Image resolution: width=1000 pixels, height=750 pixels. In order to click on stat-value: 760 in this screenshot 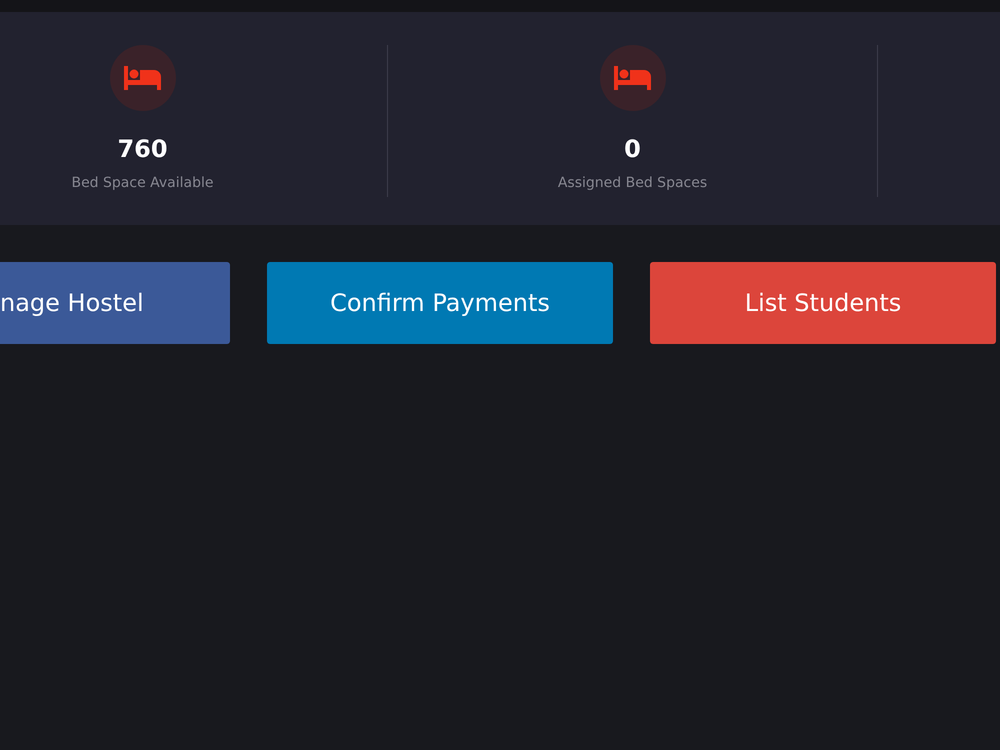, I will do `click(142, 149)`.